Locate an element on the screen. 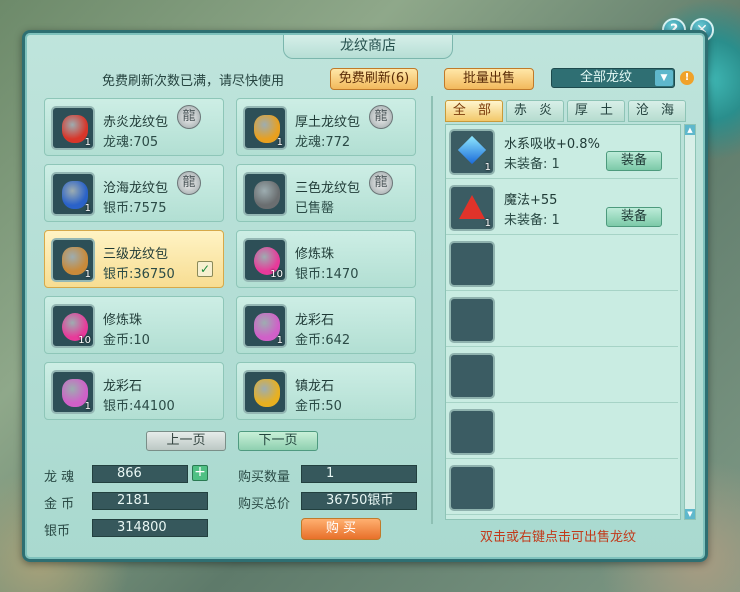  shop-item-card: 1 沧海龙纹包 银币:7575 龍 is located at coordinates (134, 193).